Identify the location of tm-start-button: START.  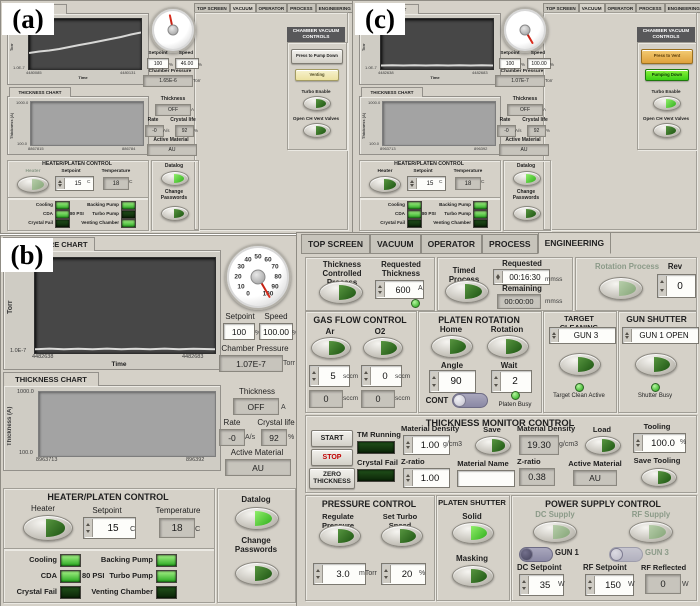
(332, 438).